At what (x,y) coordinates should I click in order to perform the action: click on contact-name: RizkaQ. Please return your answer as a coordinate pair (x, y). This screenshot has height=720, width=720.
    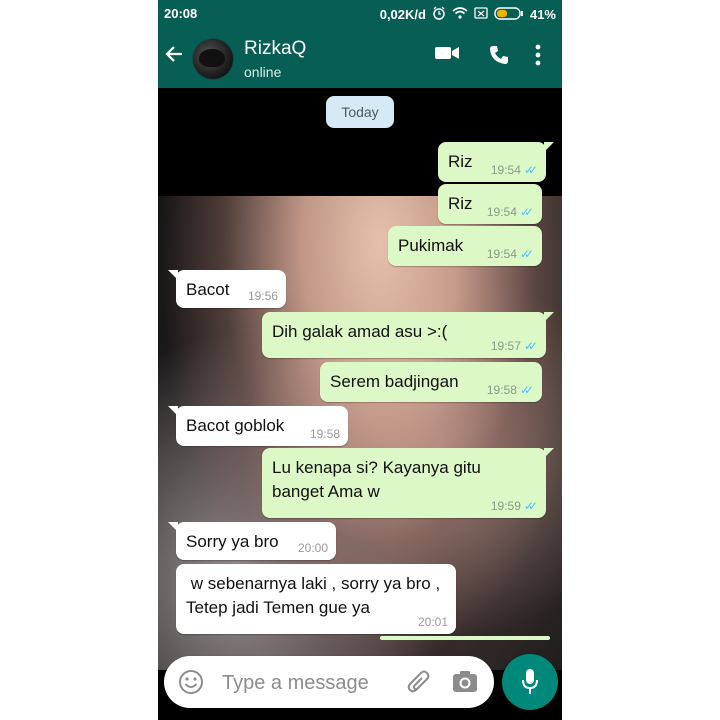
    Looking at the image, I should click on (275, 49).